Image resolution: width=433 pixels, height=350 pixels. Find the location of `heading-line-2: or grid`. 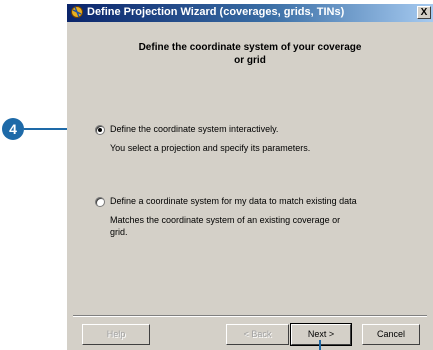

heading-line-2: or grid is located at coordinates (250, 60).